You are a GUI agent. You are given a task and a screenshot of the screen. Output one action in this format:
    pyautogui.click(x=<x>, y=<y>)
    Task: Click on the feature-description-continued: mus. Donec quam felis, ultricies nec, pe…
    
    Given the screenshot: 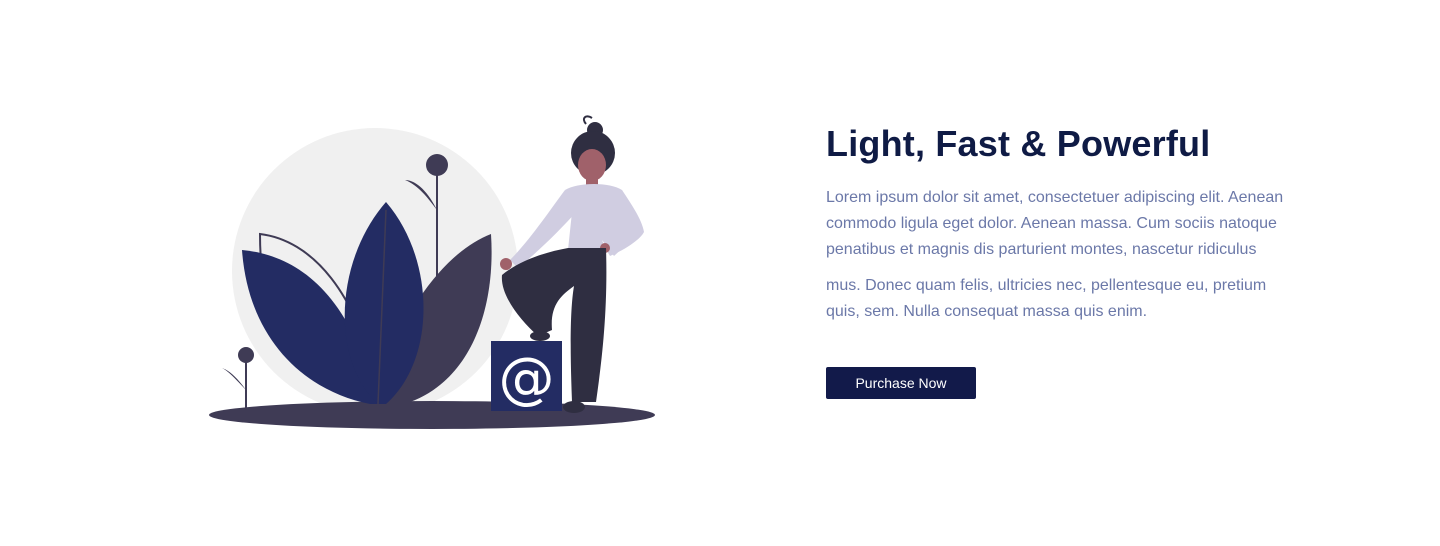 What is the action you would take?
    pyautogui.click(x=1046, y=298)
    